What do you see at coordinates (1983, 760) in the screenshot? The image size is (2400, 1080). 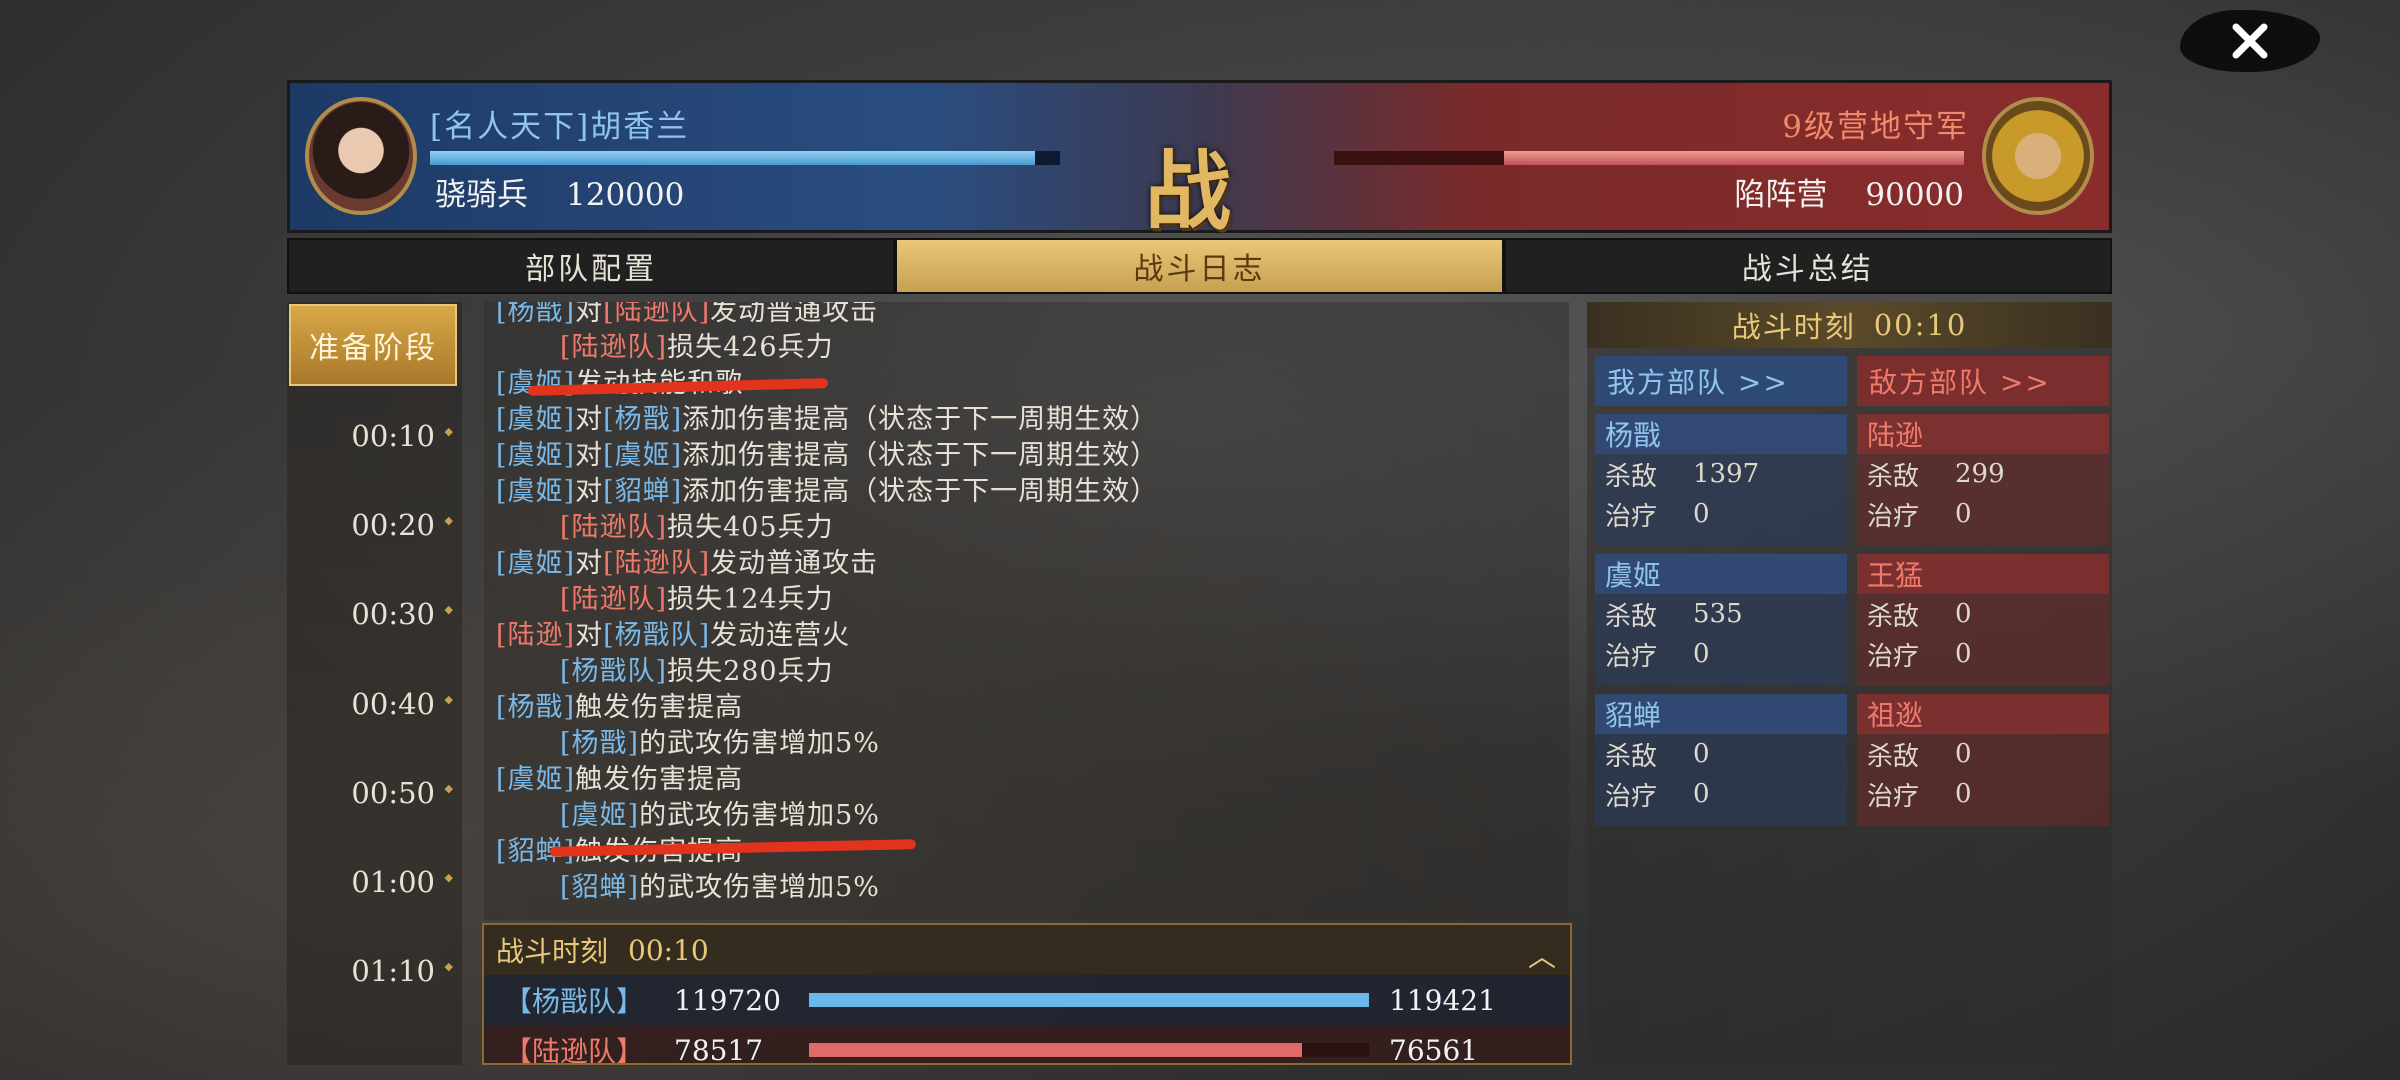 I see `unit-stat-card: 祖逖 杀敌 0 治疗 0` at bounding box center [1983, 760].